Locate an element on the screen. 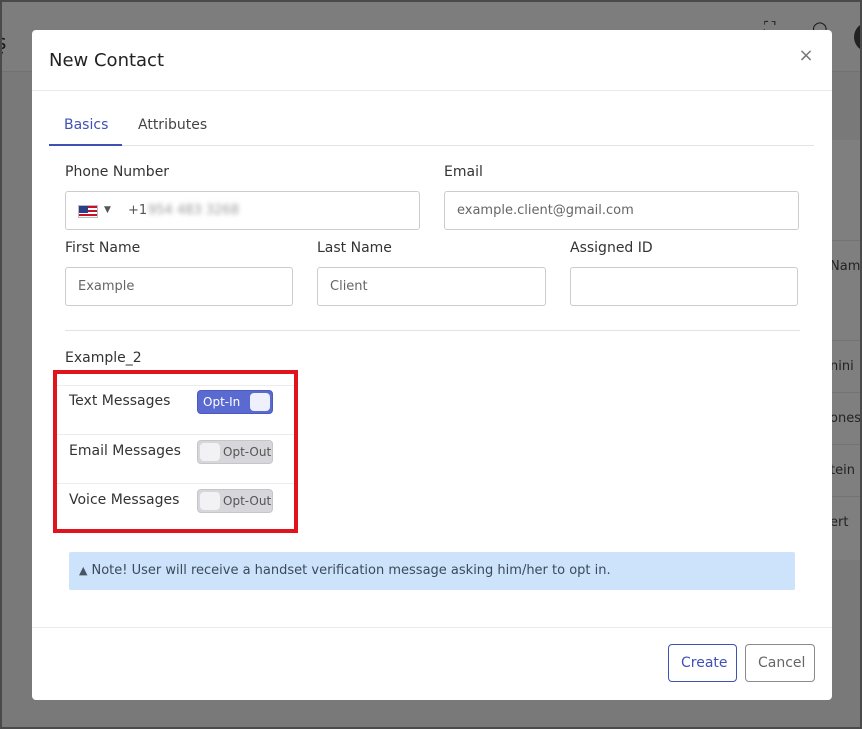 This screenshot has height=729, width=862. first-name-label: First Name is located at coordinates (103, 248).